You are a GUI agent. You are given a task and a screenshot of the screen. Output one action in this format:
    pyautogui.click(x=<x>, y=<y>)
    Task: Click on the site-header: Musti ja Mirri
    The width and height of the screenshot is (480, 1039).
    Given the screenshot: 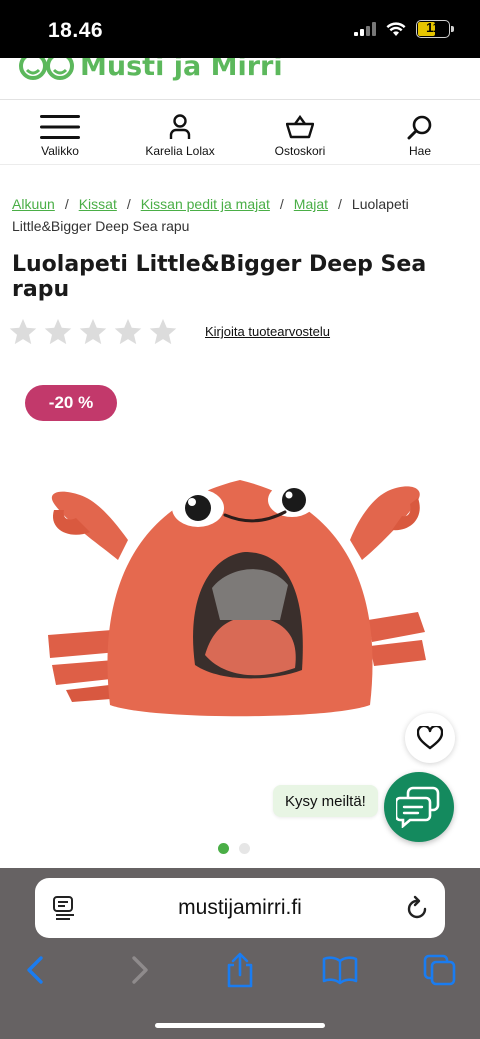 What is the action you would take?
    pyautogui.click(x=240, y=79)
    